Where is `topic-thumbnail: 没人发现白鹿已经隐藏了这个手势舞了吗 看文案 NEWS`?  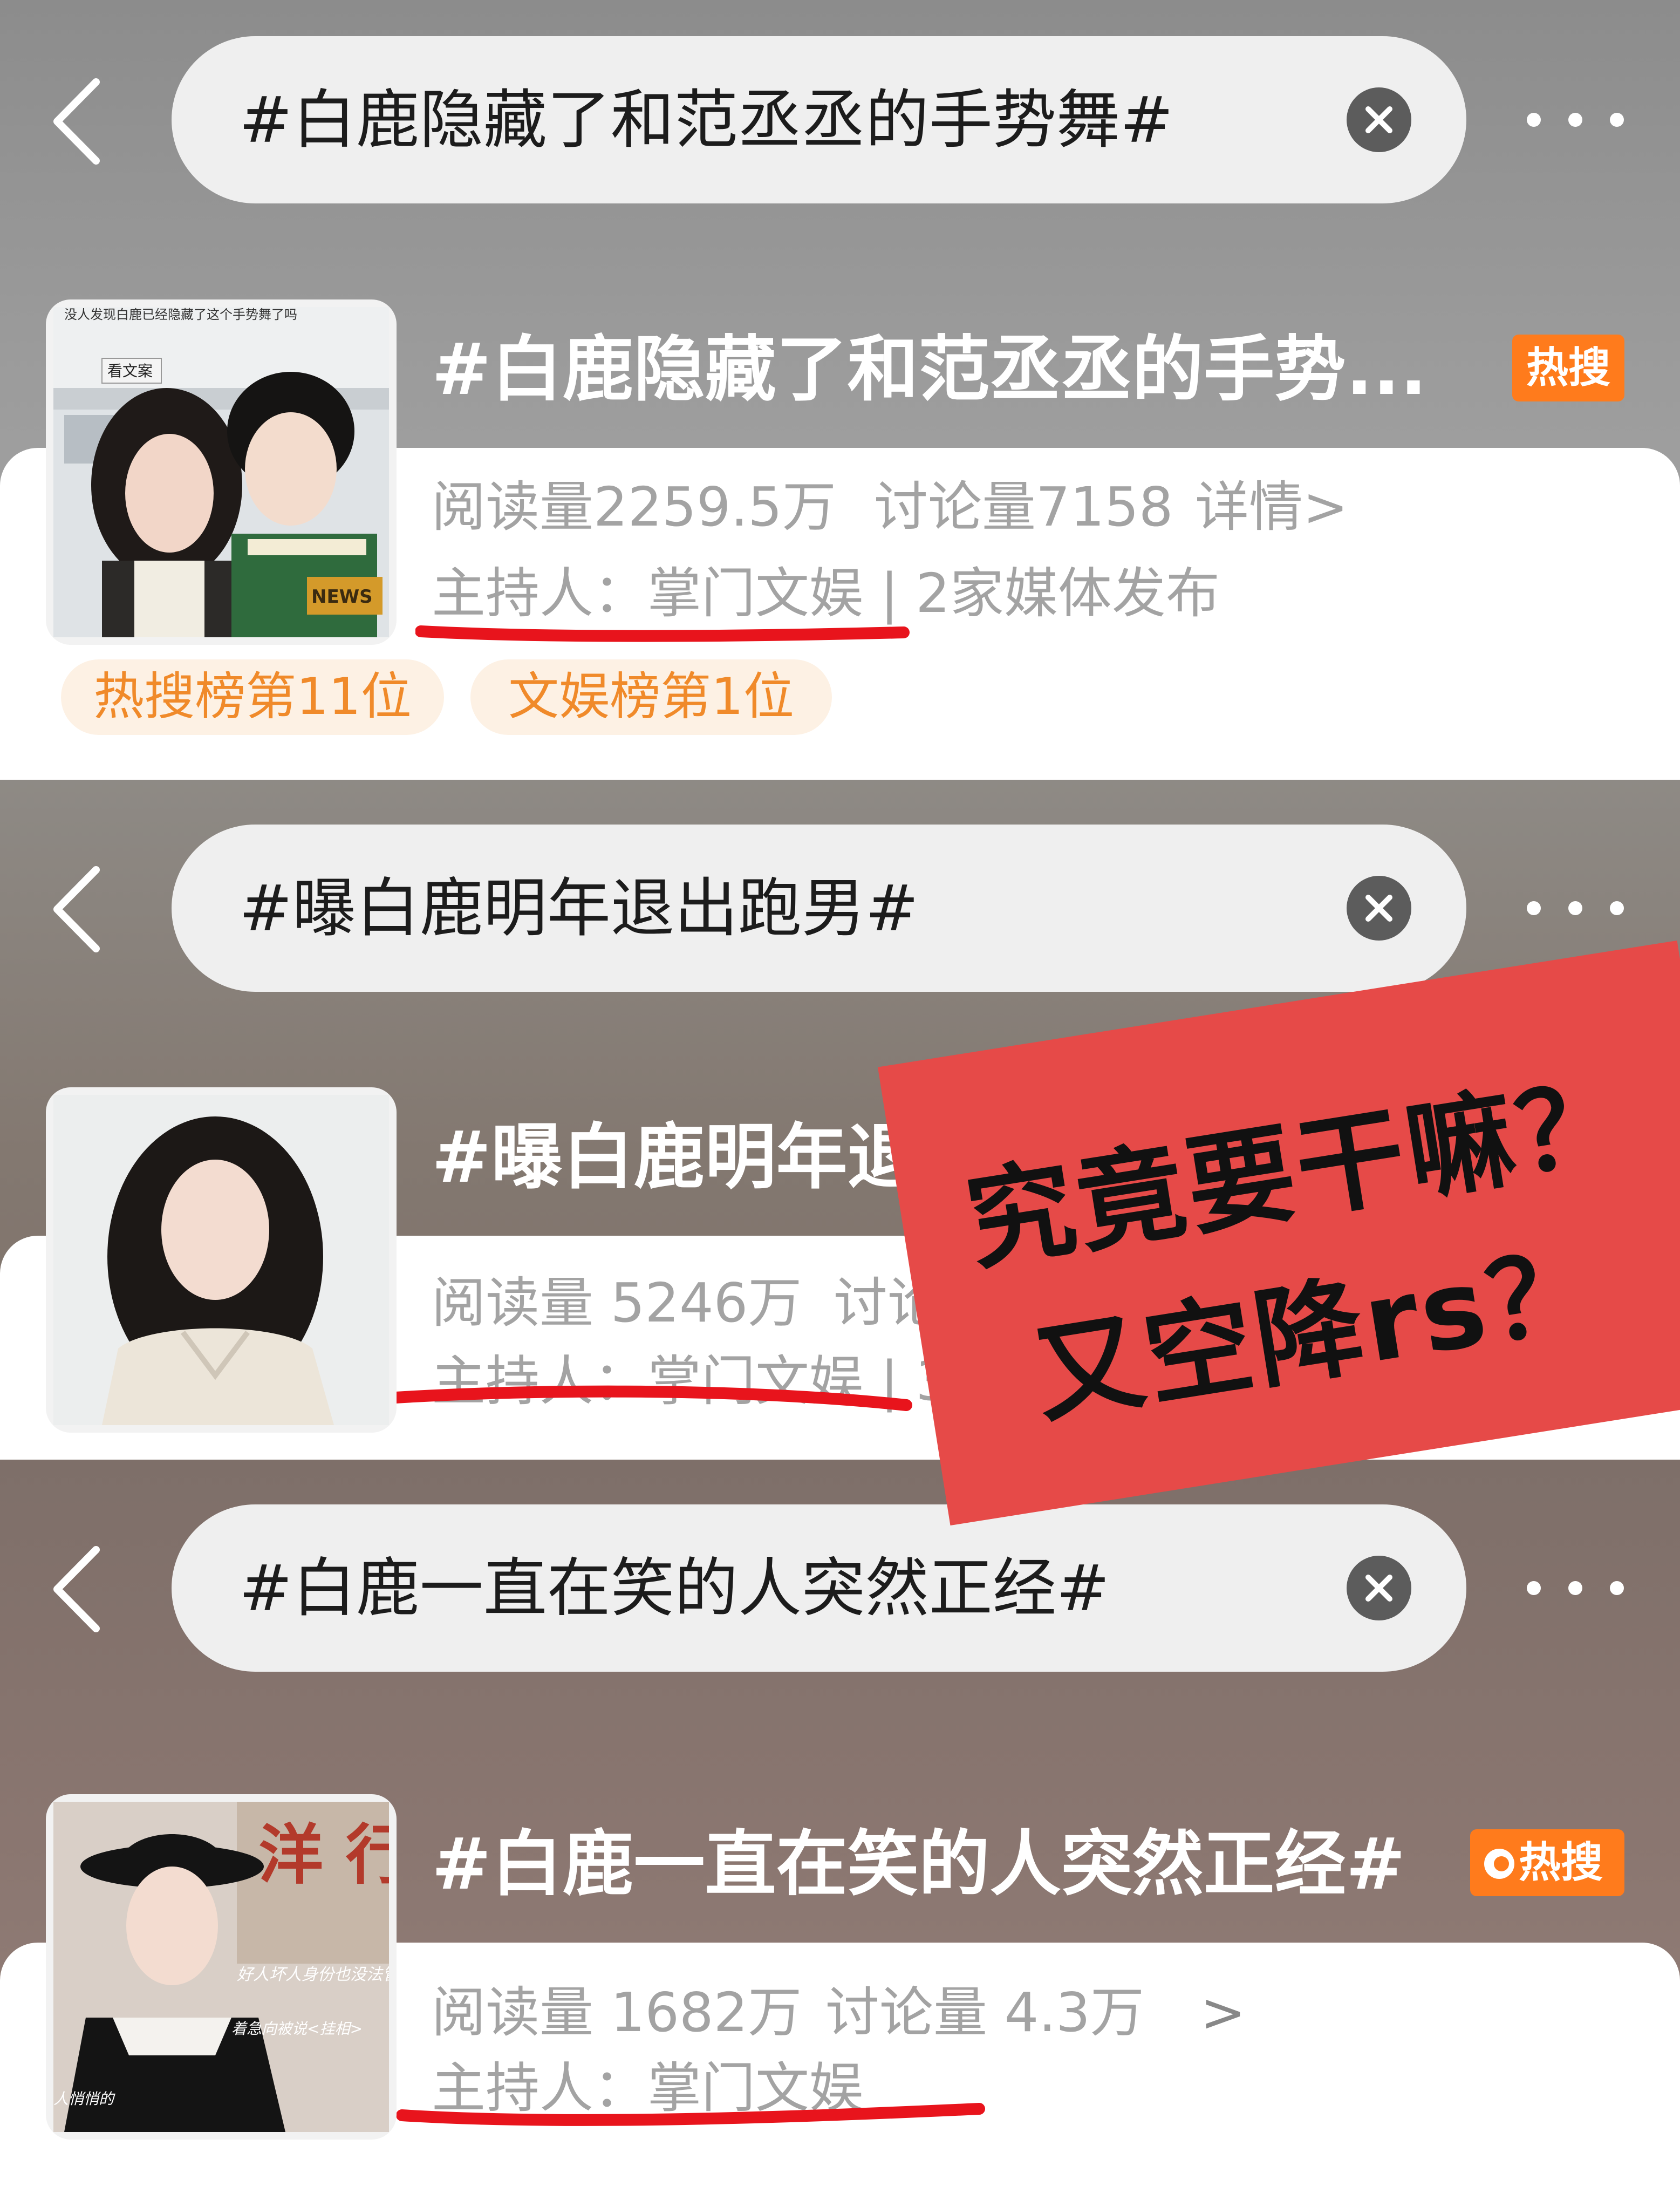 topic-thumbnail: 没人发现白鹿已经隐藏了这个手势舞了吗 看文案 NEWS is located at coordinates (221, 472).